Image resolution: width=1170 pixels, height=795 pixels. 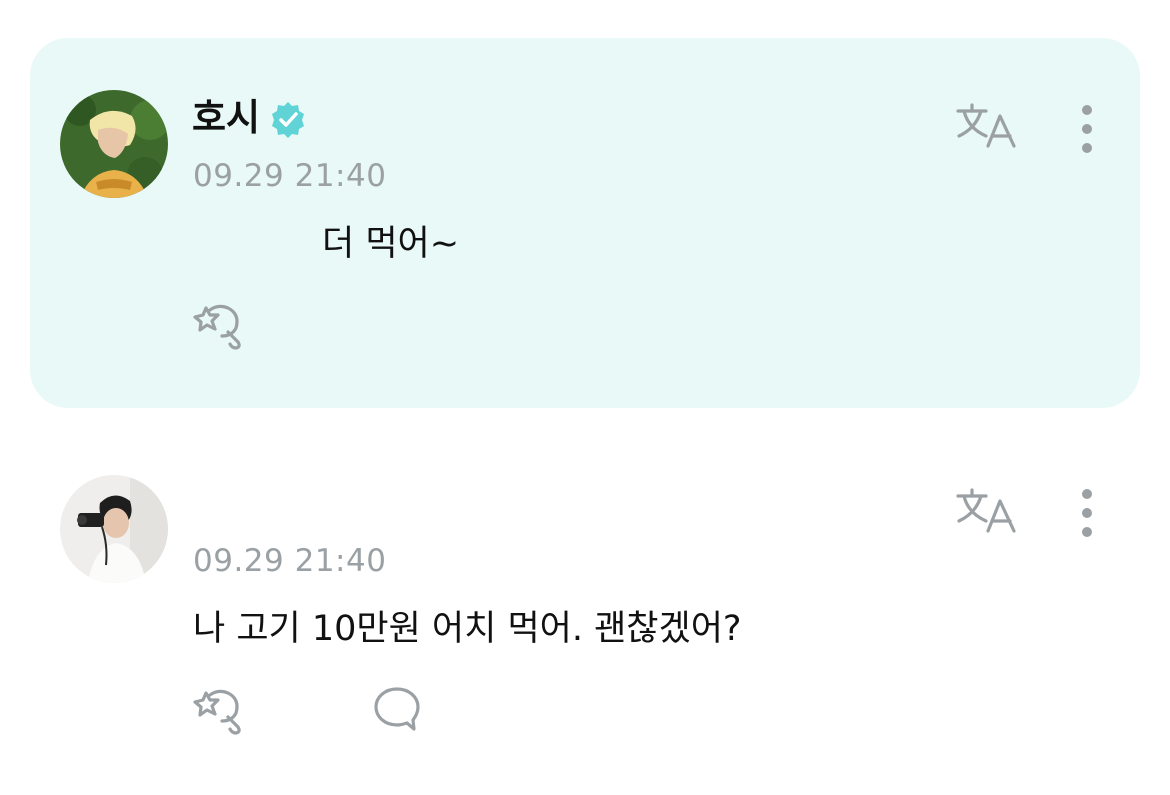 What do you see at coordinates (467, 629) in the screenshot?
I see `comment-text: 나 고기 10만원 어치 먹어. 괜찮겠어?` at bounding box center [467, 629].